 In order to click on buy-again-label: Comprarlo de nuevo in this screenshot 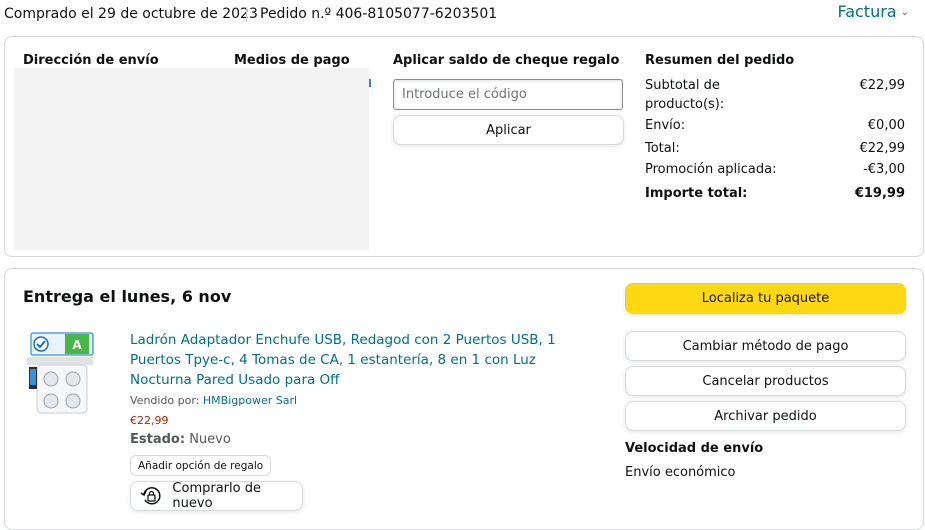, I will do `click(216, 496)`.